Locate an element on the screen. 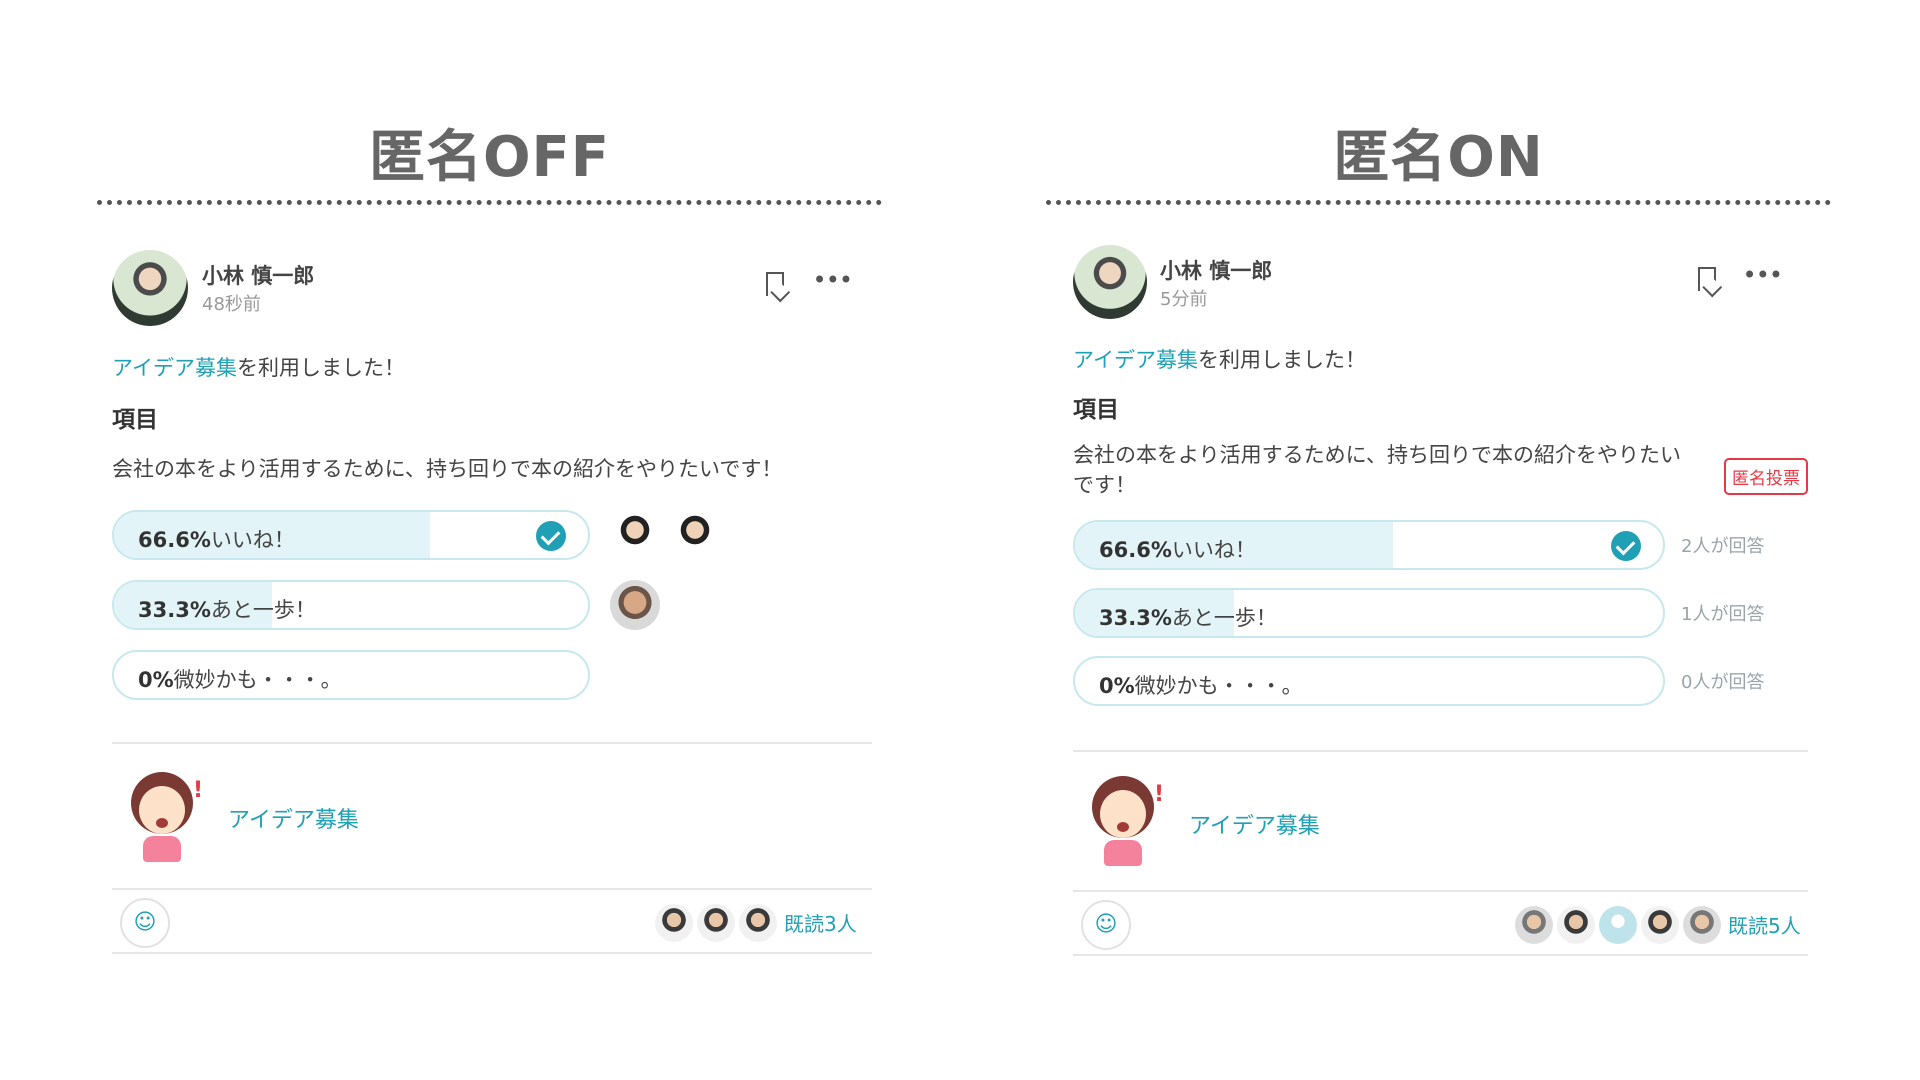 Image resolution: width=1920 pixels, height=1080 pixels. read-count: 既読3人 is located at coordinates (820, 922).